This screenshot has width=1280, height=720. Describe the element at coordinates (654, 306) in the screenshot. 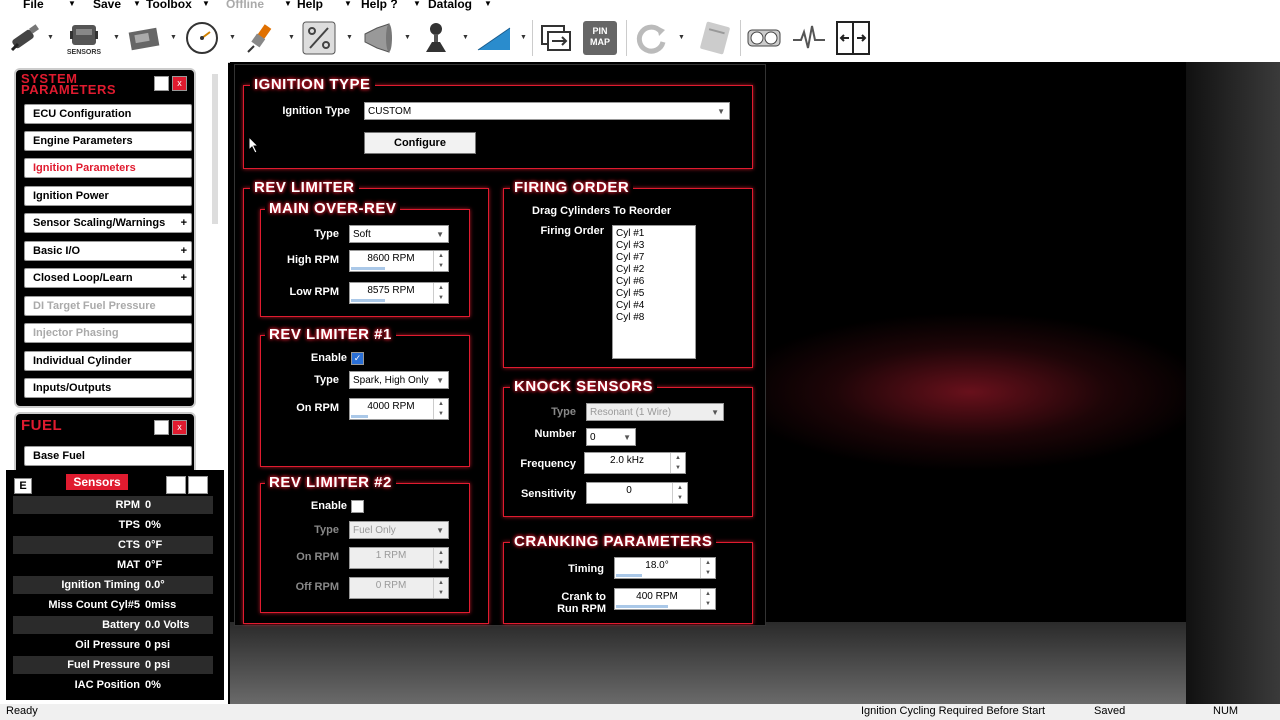

I see `list-item: Cyl #4` at that location.